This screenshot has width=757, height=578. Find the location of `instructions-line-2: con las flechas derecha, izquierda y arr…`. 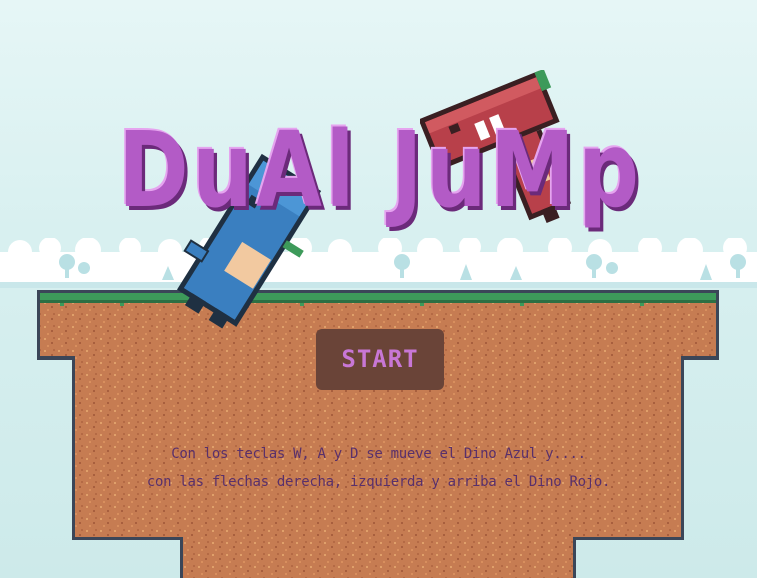

instructions-line-2: con las flechas derecha, izquierda y arr… is located at coordinates (378, 482).